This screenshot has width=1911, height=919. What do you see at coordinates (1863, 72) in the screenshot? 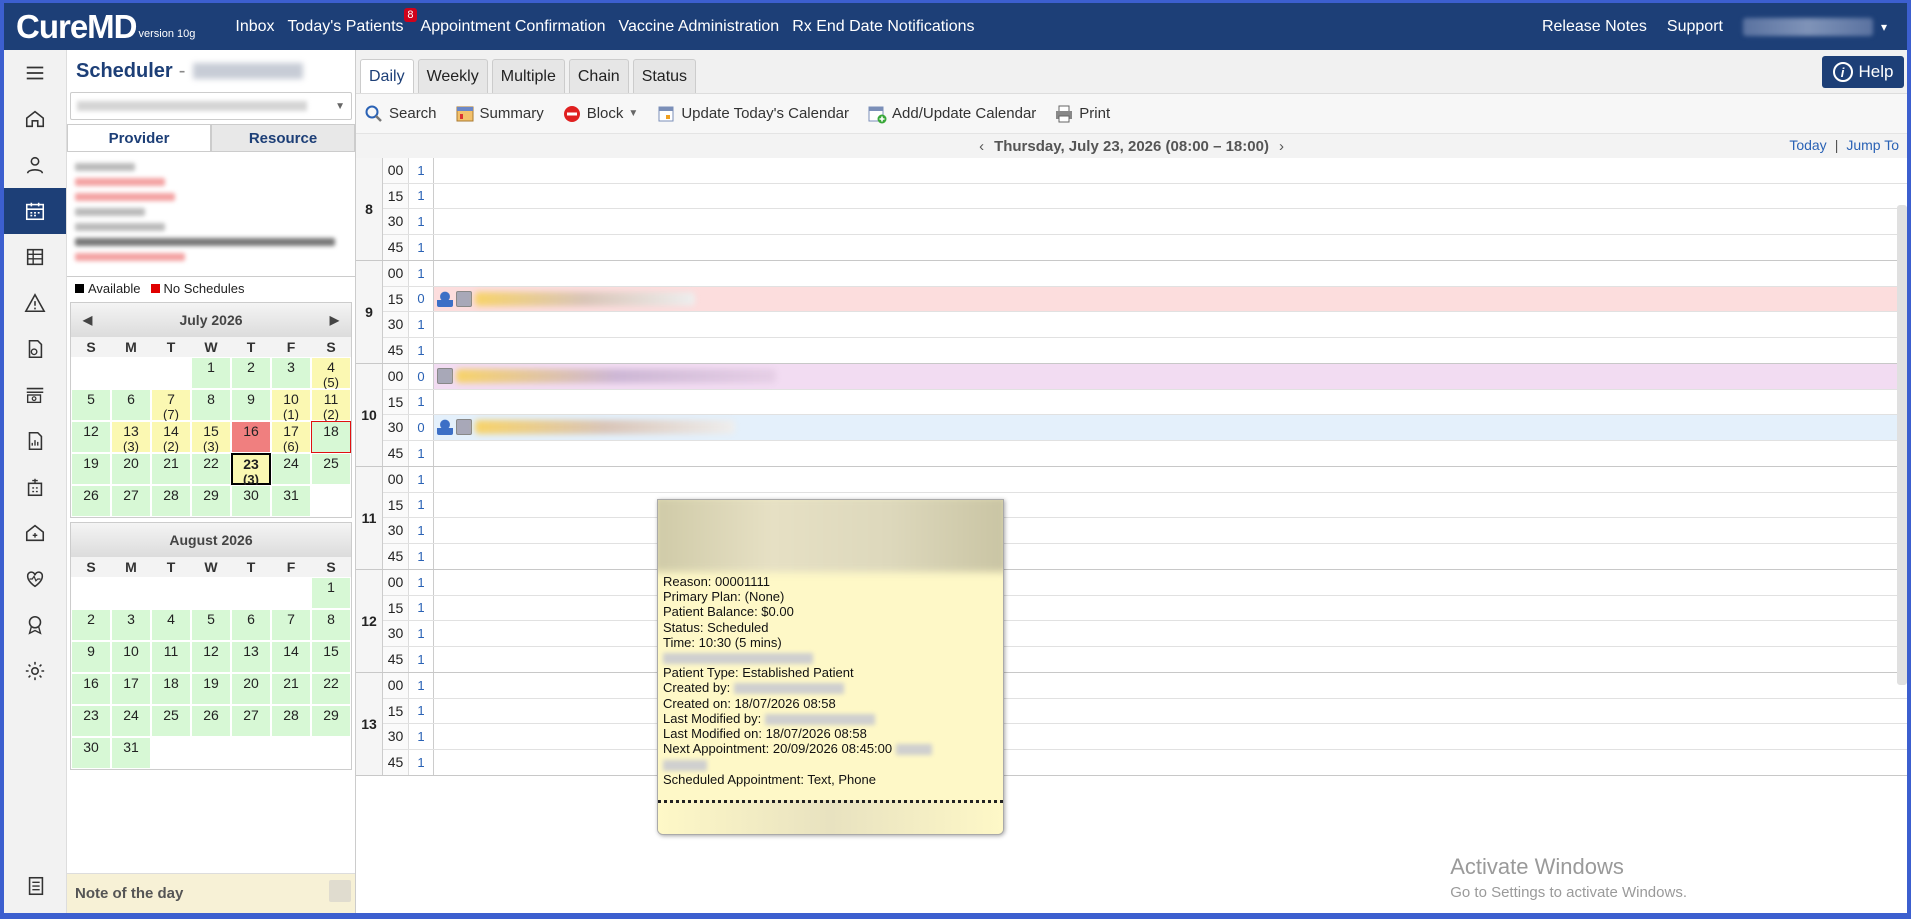
I see `help-button: i Help` at bounding box center [1863, 72].